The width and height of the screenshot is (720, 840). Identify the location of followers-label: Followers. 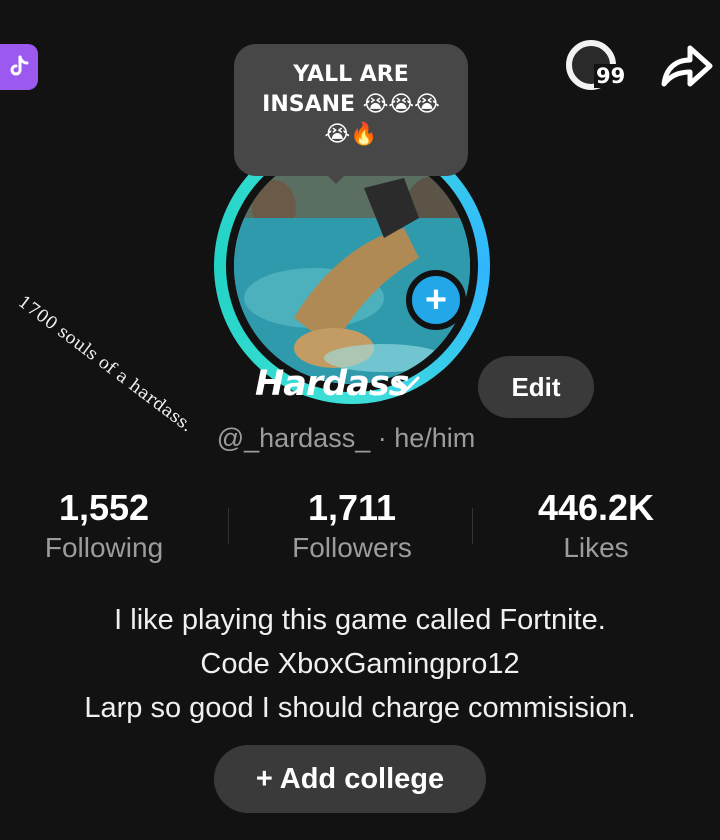
(352, 547).